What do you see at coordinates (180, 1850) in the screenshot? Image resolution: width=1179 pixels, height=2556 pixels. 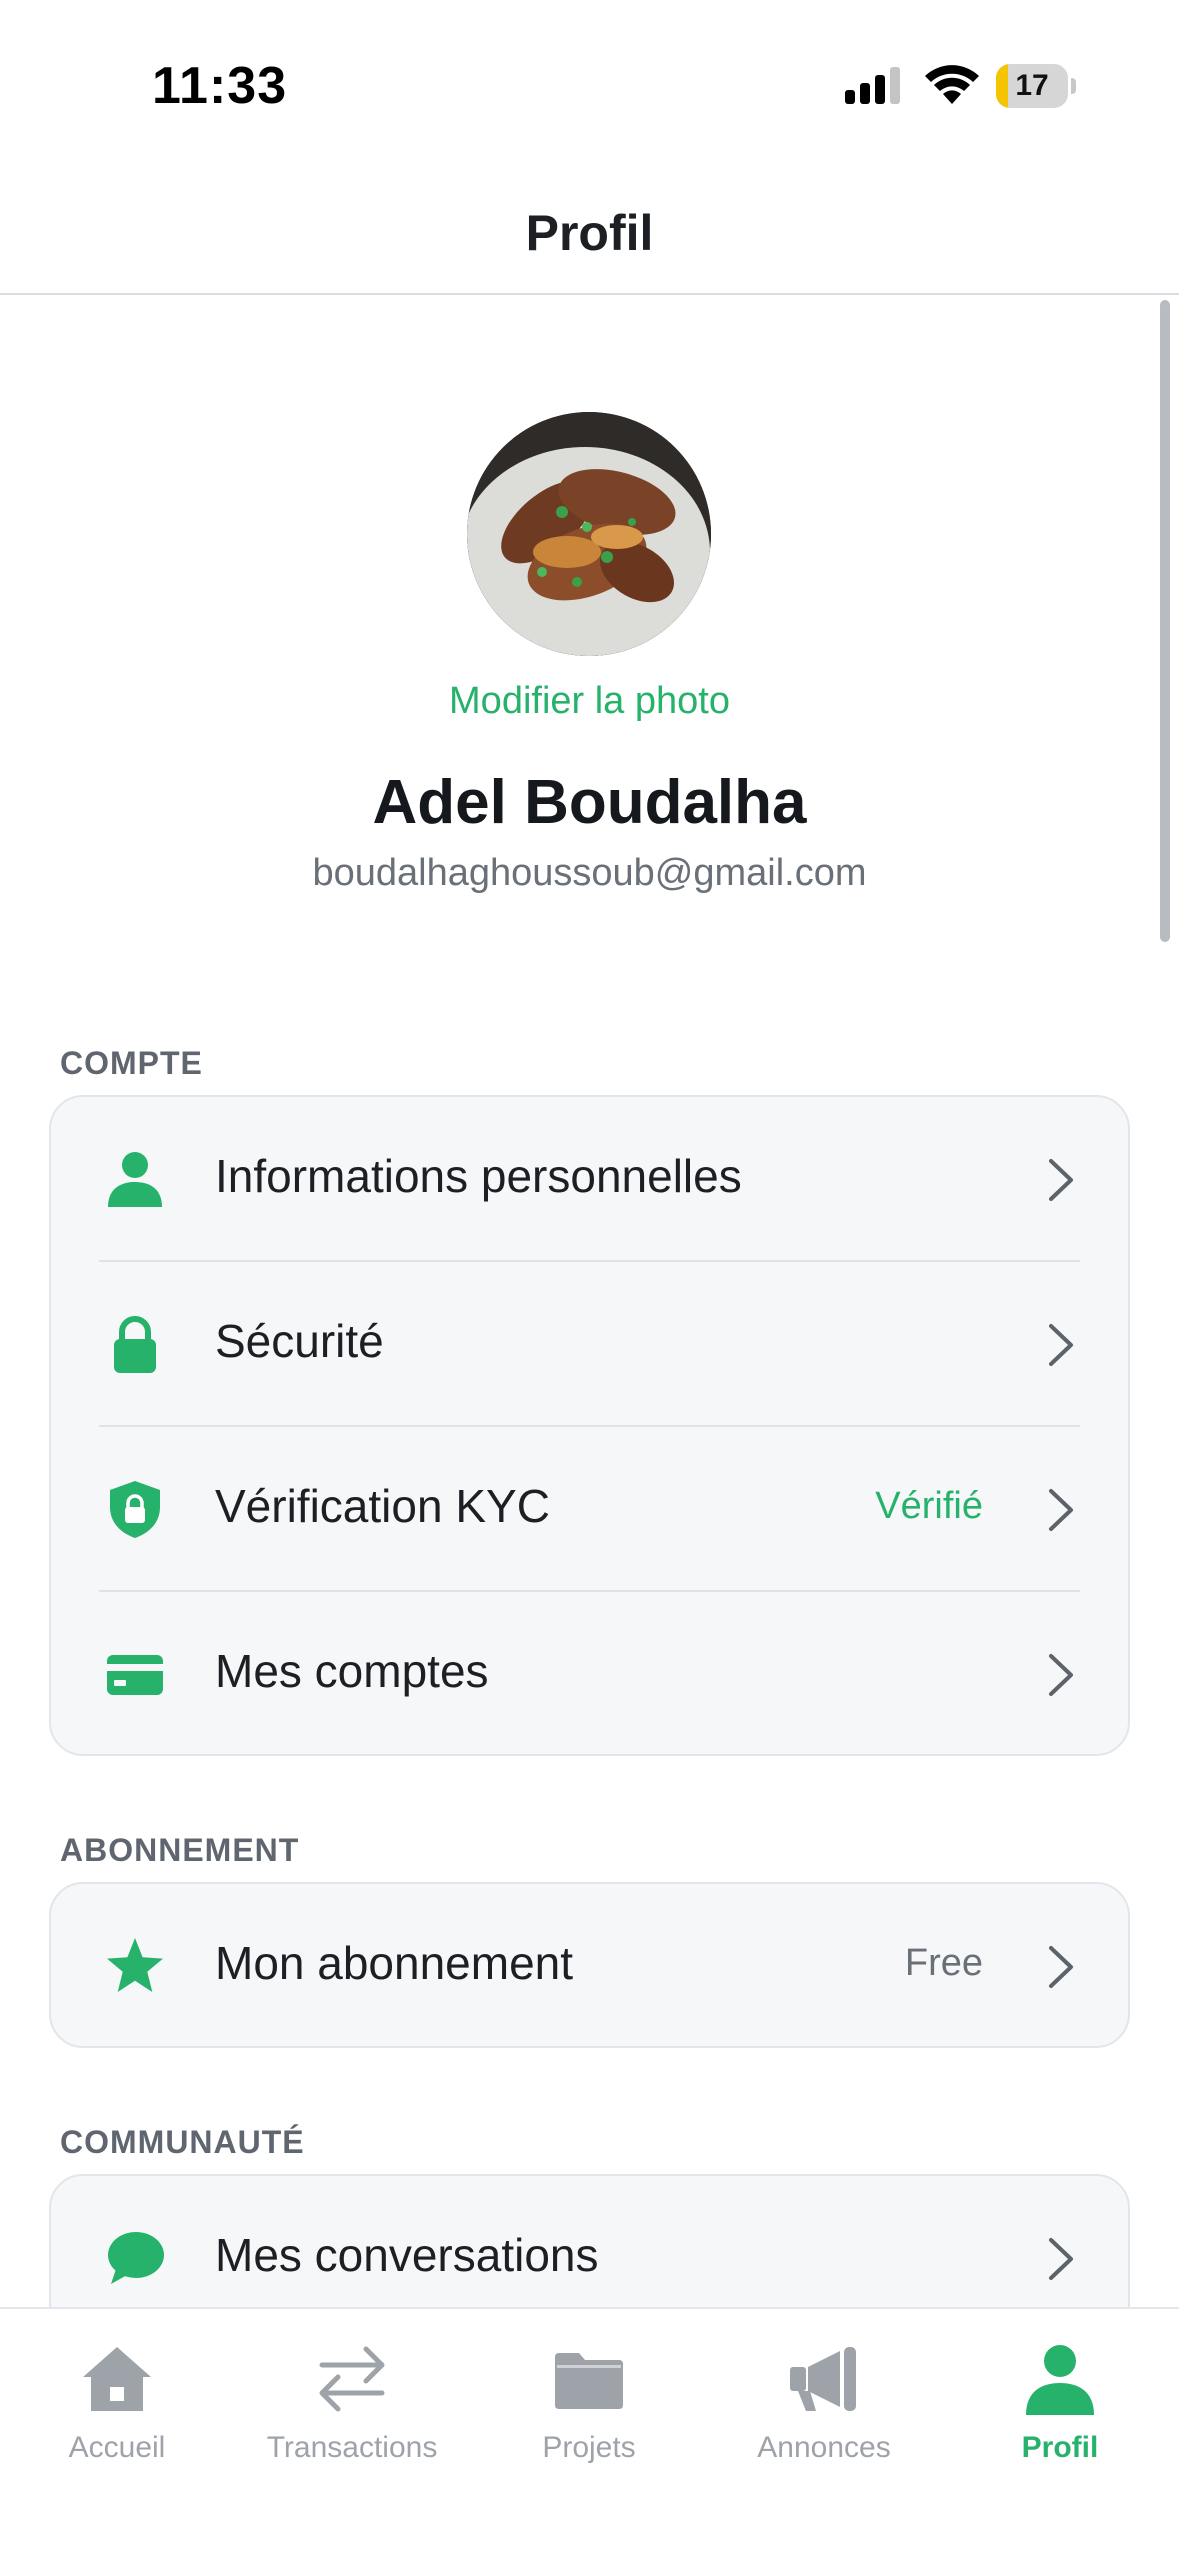 I see `section-label-subscription: ABONNEMENT` at bounding box center [180, 1850].